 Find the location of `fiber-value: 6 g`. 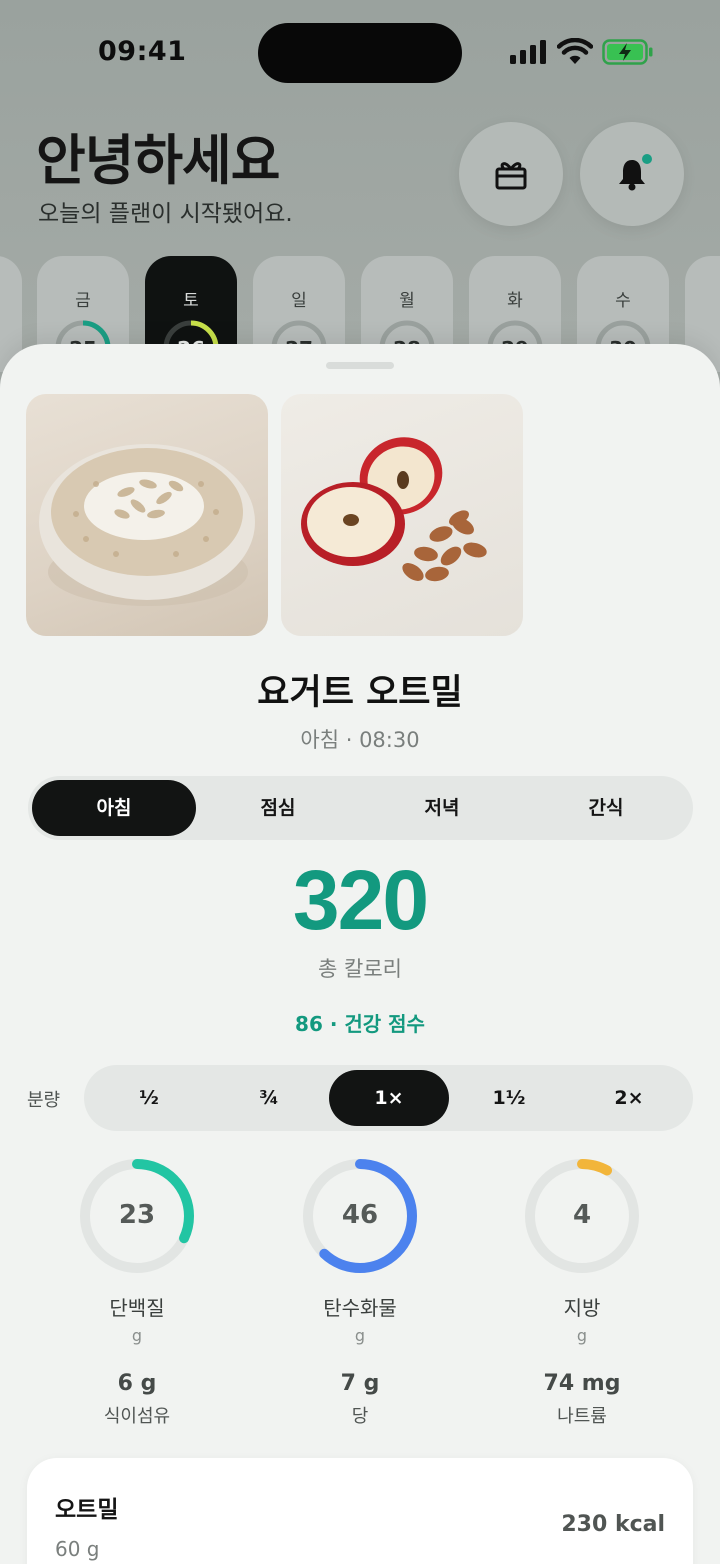

fiber-value: 6 g is located at coordinates (137, 1383).